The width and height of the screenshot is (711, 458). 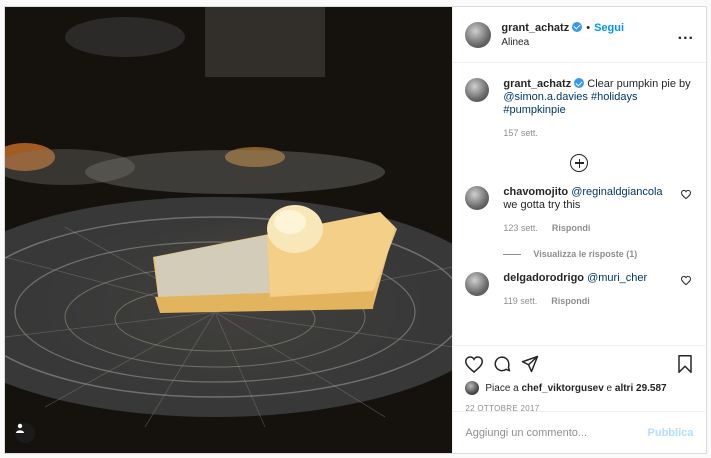 I want to click on comment-icon, so click(x=502, y=364).